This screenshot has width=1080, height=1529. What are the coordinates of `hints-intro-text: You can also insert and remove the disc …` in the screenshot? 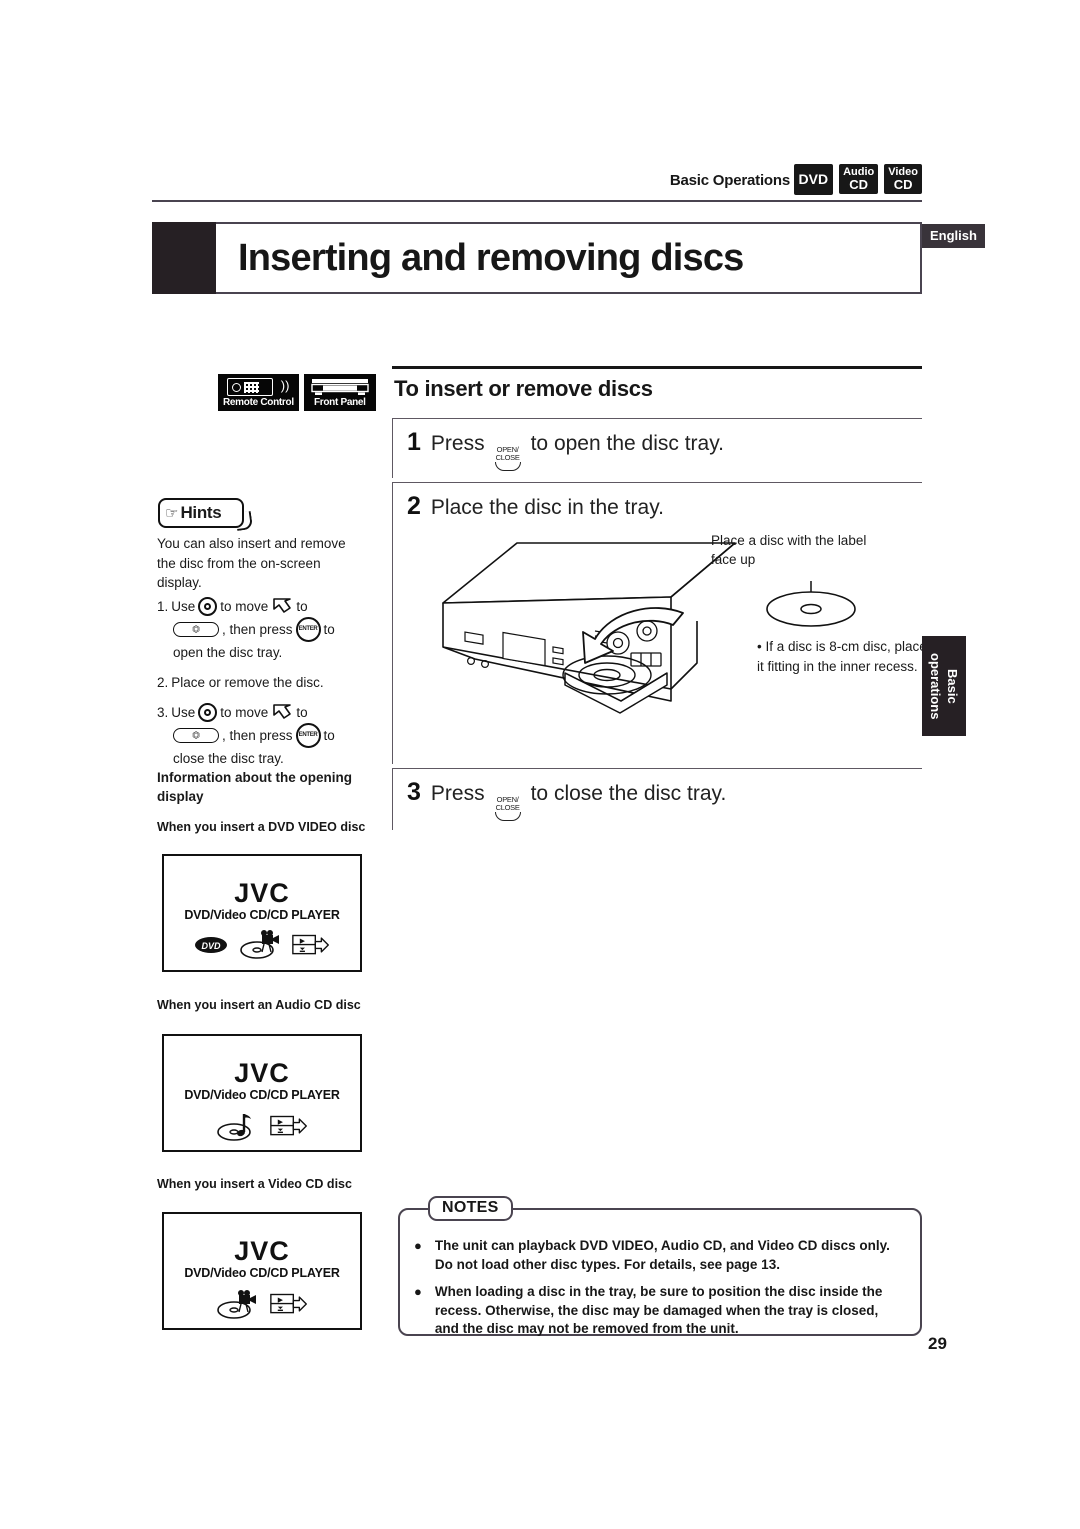 It's located at (251, 563).